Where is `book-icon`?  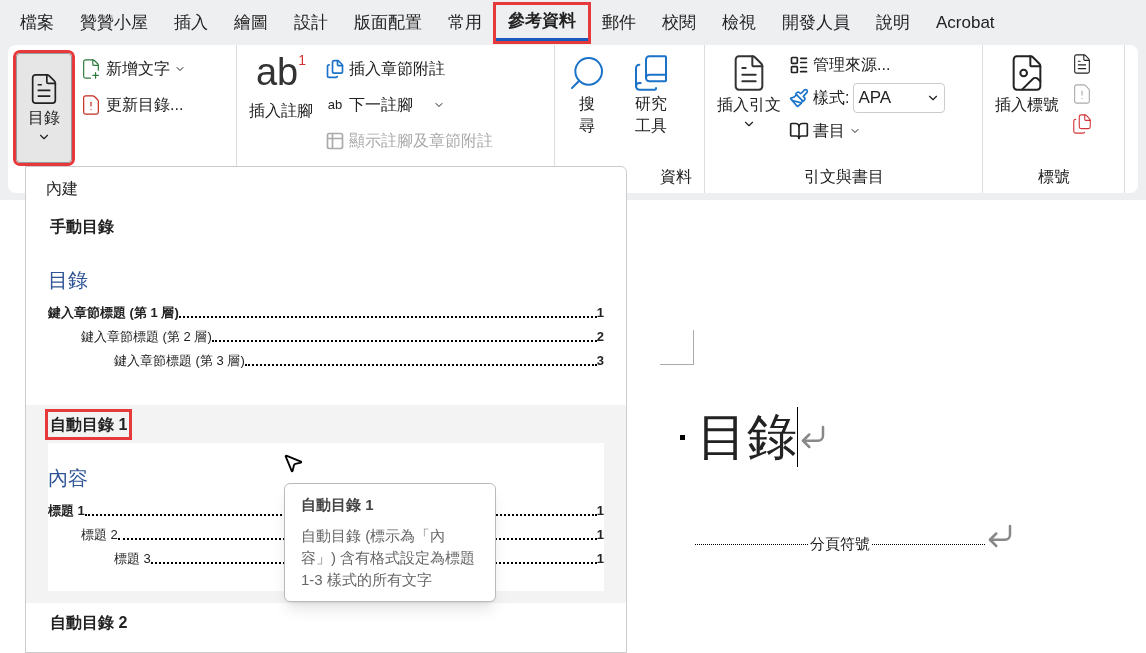
book-icon is located at coordinates (799, 131).